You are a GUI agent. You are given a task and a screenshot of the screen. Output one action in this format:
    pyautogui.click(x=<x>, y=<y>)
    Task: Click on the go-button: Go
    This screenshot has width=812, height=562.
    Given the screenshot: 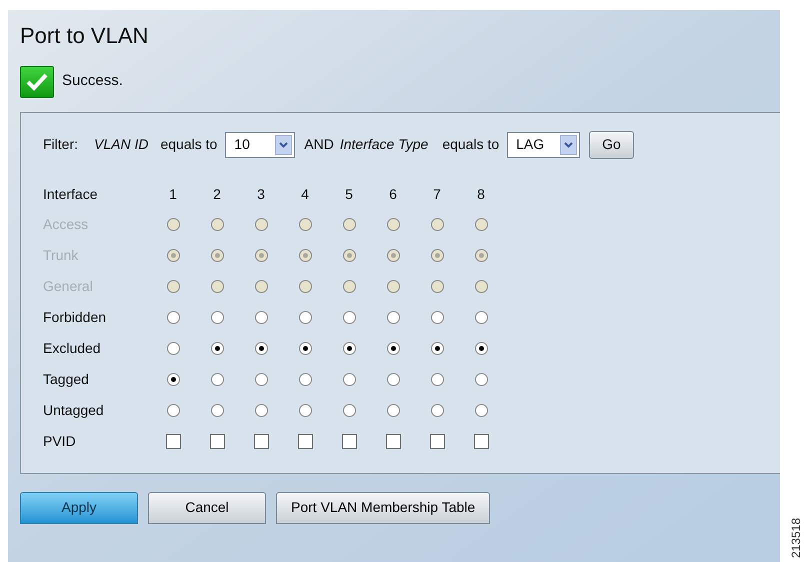 What is the action you would take?
    pyautogui.click(x=611, y=144)
    